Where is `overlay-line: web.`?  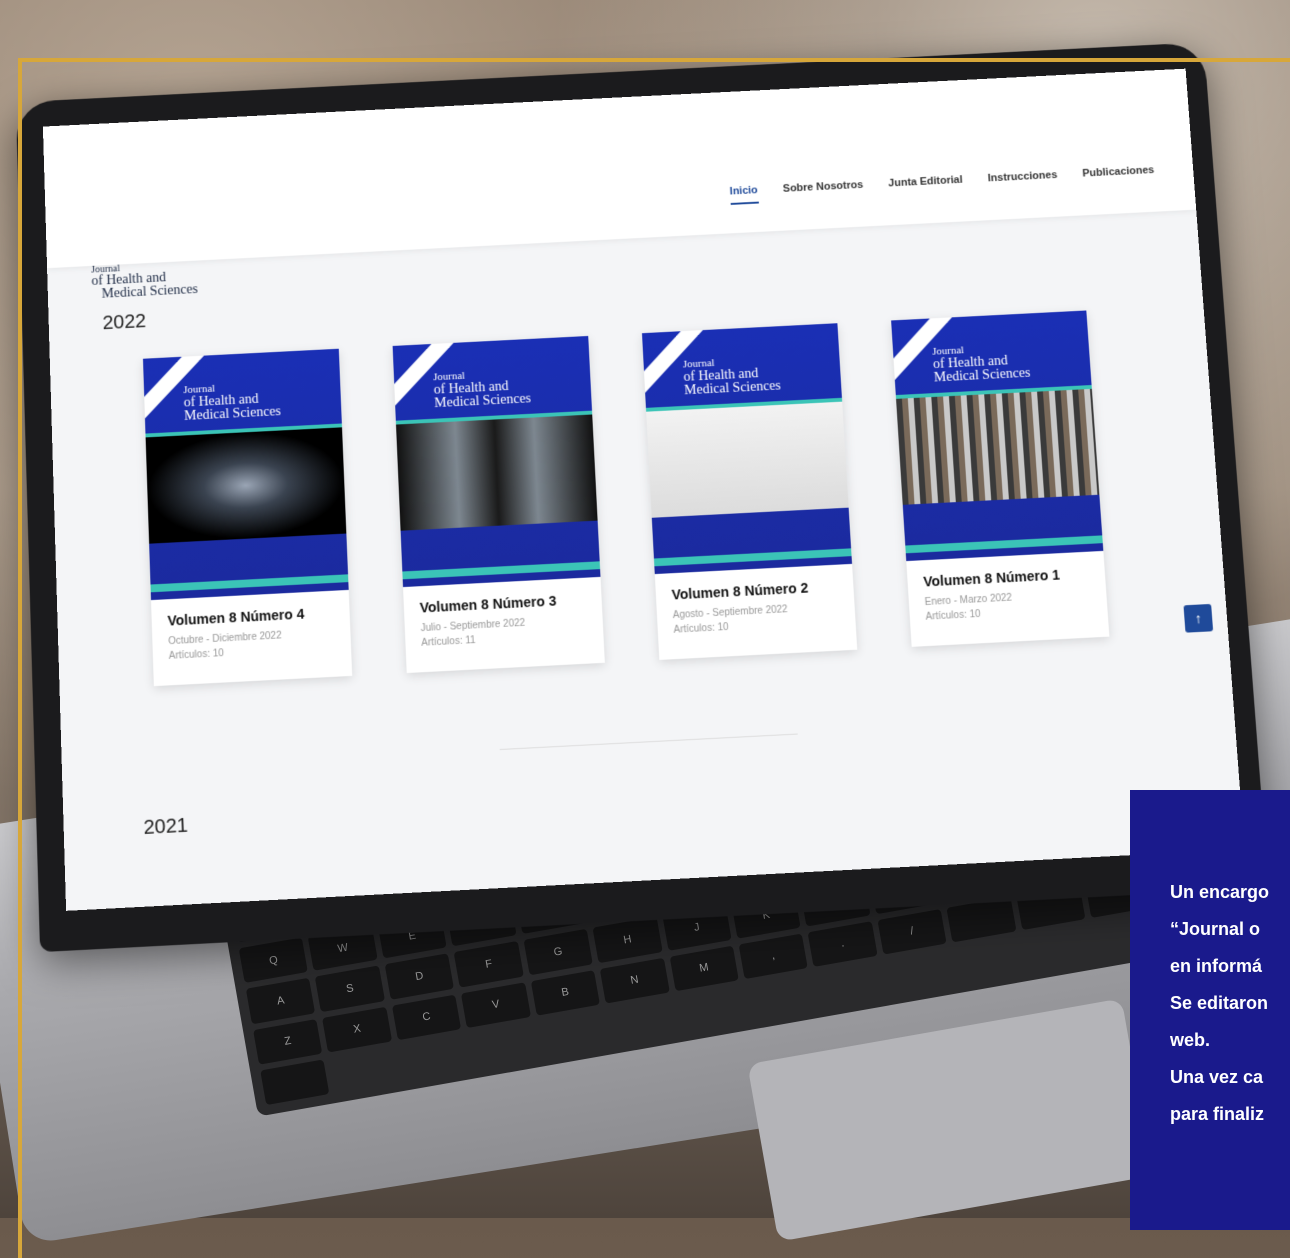
overlay-line: web. is located at coordinates (1190, 1040).